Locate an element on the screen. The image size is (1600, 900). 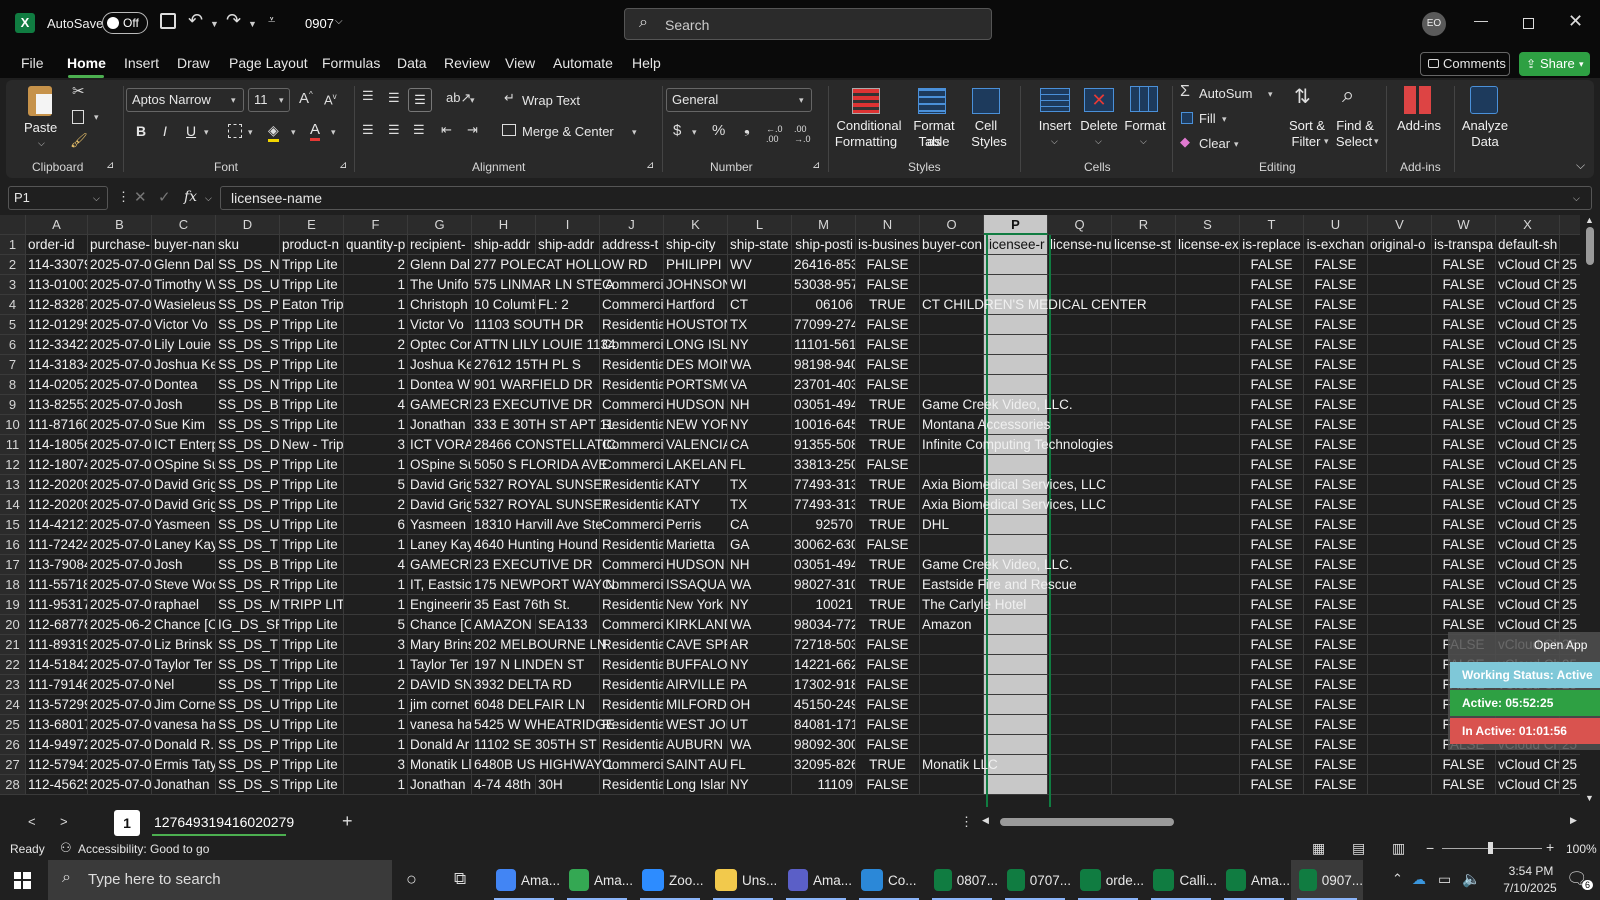
customize-toolbar-icon: ⩡ is located at coordinates (271, 20).